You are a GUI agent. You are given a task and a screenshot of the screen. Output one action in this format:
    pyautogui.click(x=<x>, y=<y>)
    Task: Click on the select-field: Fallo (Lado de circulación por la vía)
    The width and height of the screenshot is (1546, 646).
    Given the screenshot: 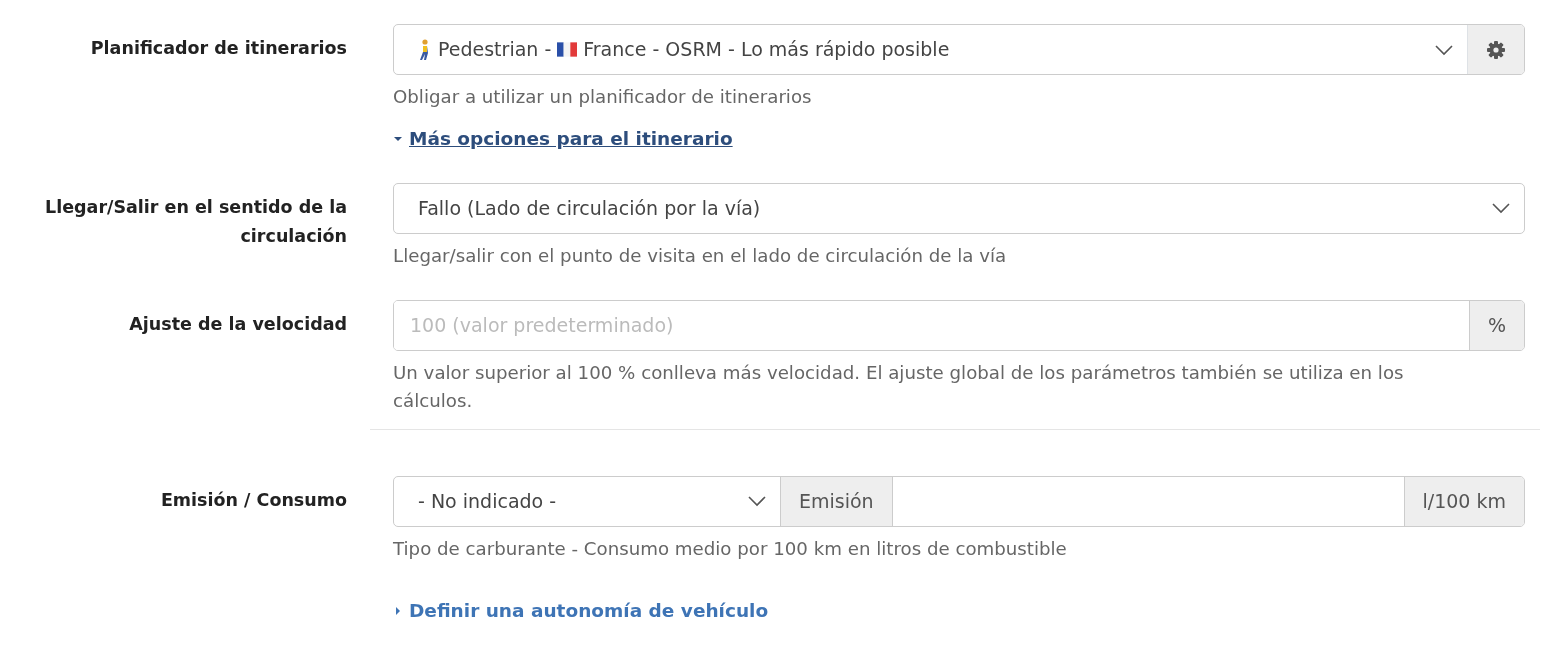 What is the action you would take?
    pyautogui.click(x=959, y=208)
    